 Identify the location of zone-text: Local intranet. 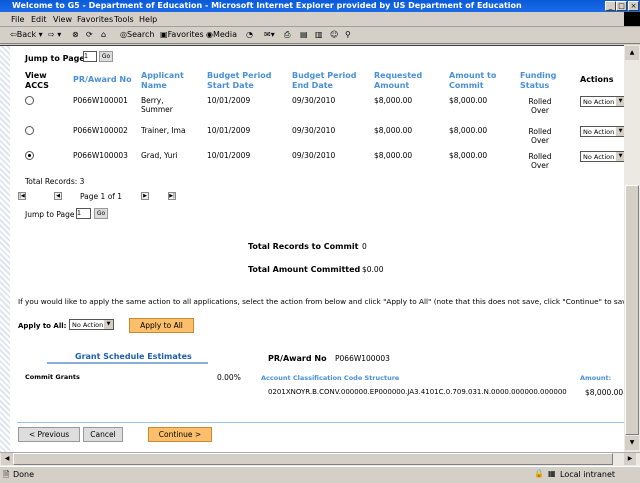
(588, 474).